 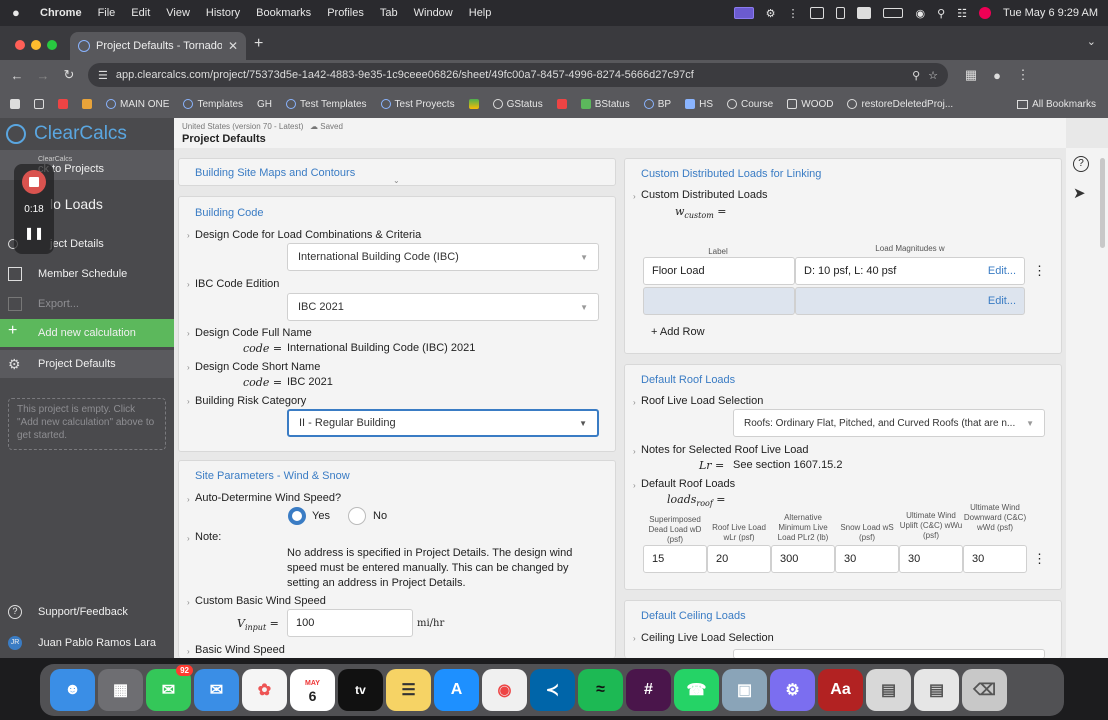 What do you see at coordinates (357, 516) in the screenshot?
I see `auto-wind-no-radio` at bounding box center [357, 516].